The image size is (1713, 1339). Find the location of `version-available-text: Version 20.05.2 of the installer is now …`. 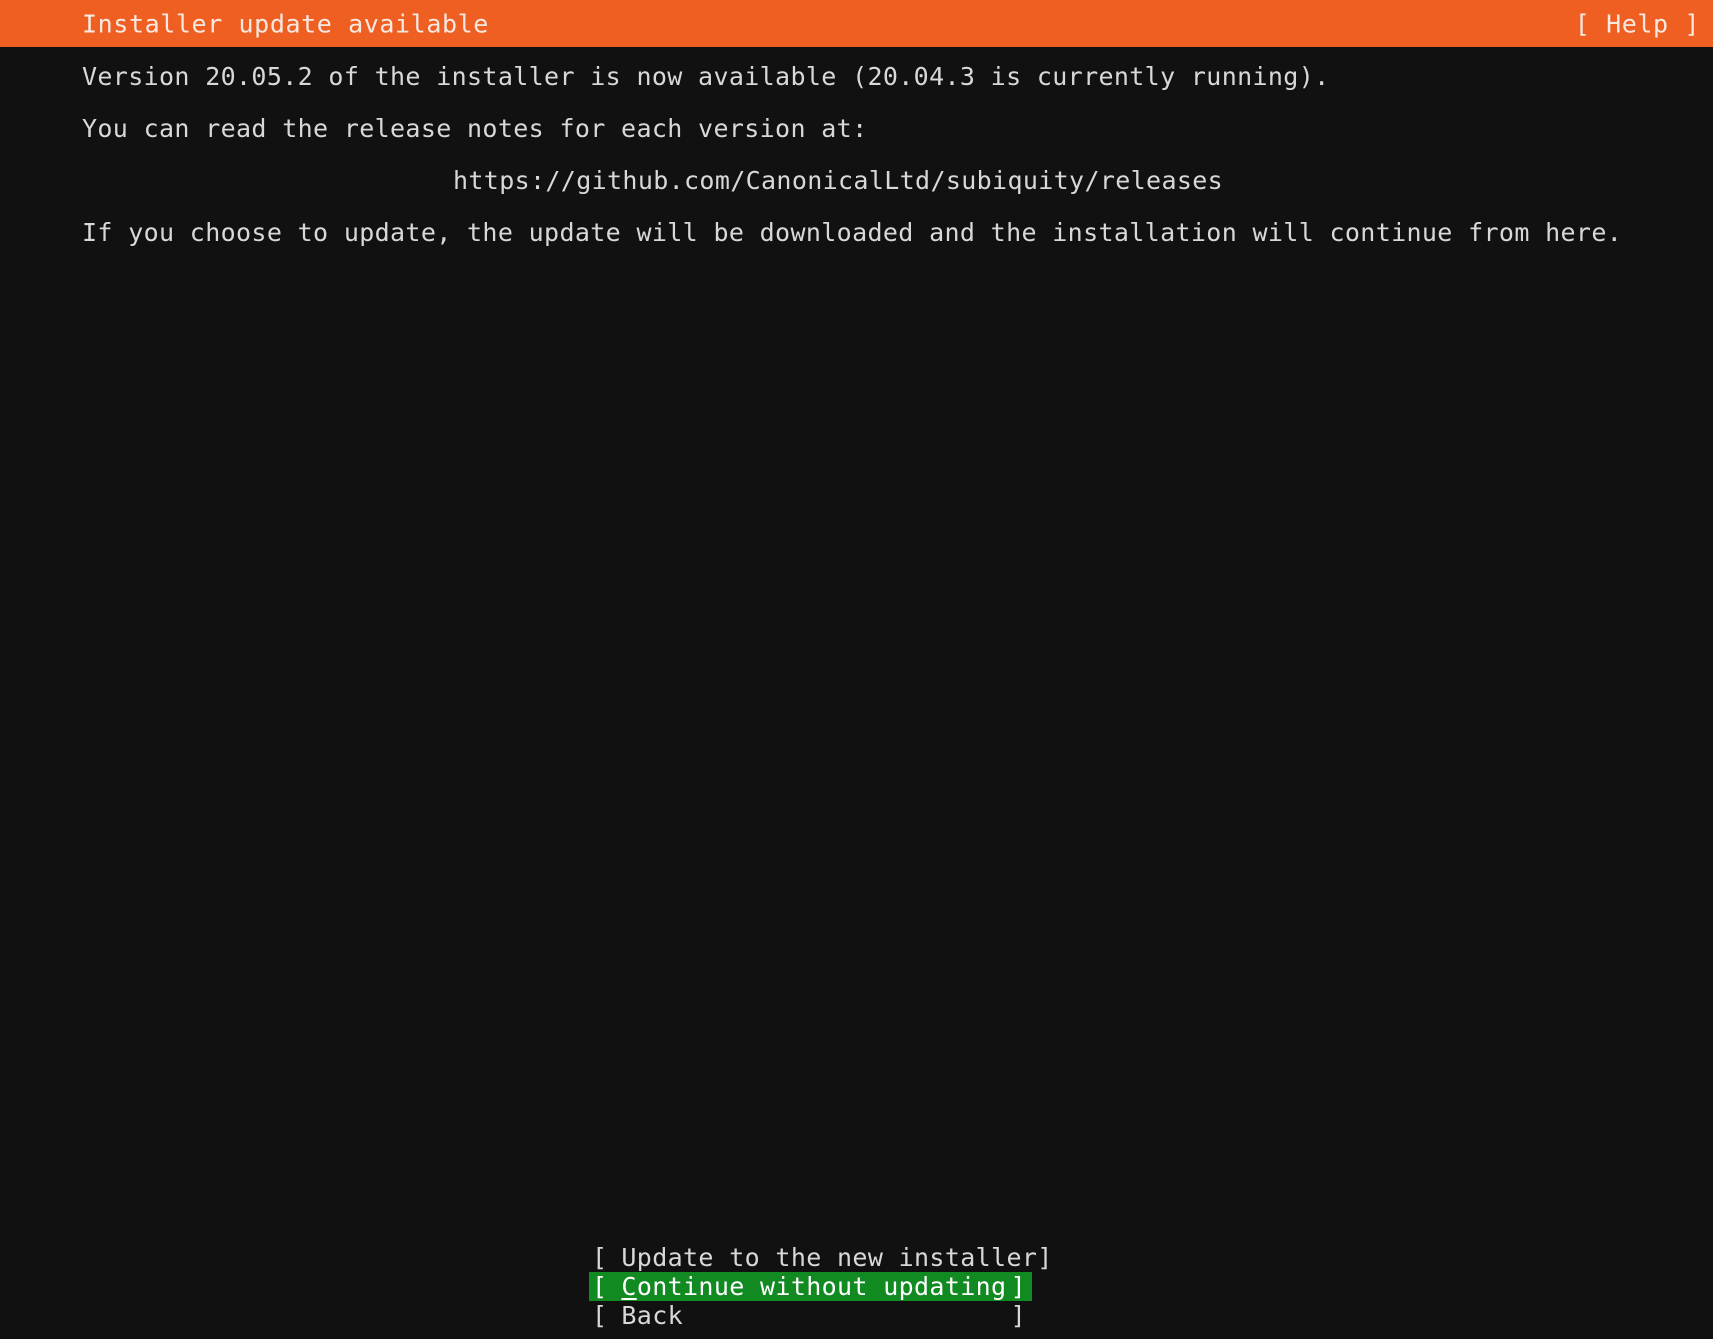

version-available-text: Version 20.05.2 of the installer is now … is located at coordinates (706, 76).